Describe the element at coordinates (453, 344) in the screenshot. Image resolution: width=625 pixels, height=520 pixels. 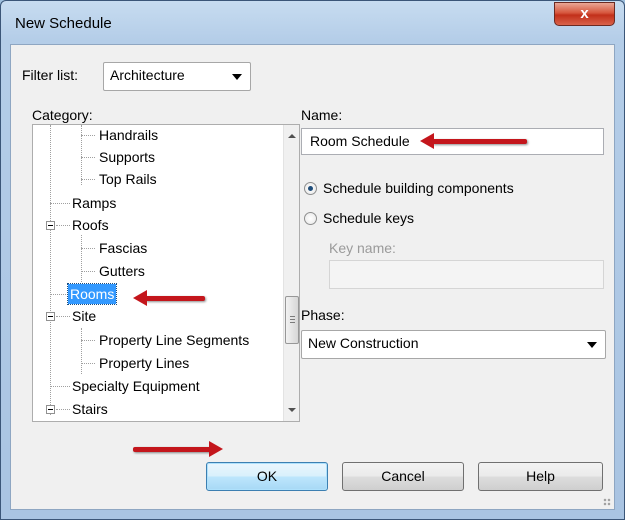
I see `phase-dropdown: New Construction` at that location.